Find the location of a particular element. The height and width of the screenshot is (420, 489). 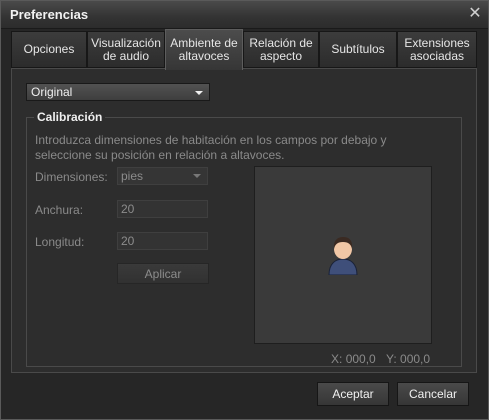

window-title: Preferencias is located at coordinates (49, 14).